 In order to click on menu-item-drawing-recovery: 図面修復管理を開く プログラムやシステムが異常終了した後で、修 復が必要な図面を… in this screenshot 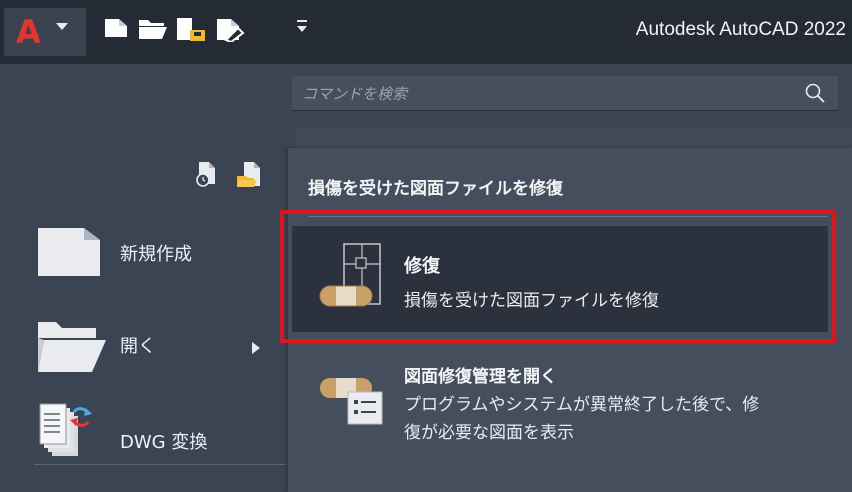, I will do `click(560, 407)`.